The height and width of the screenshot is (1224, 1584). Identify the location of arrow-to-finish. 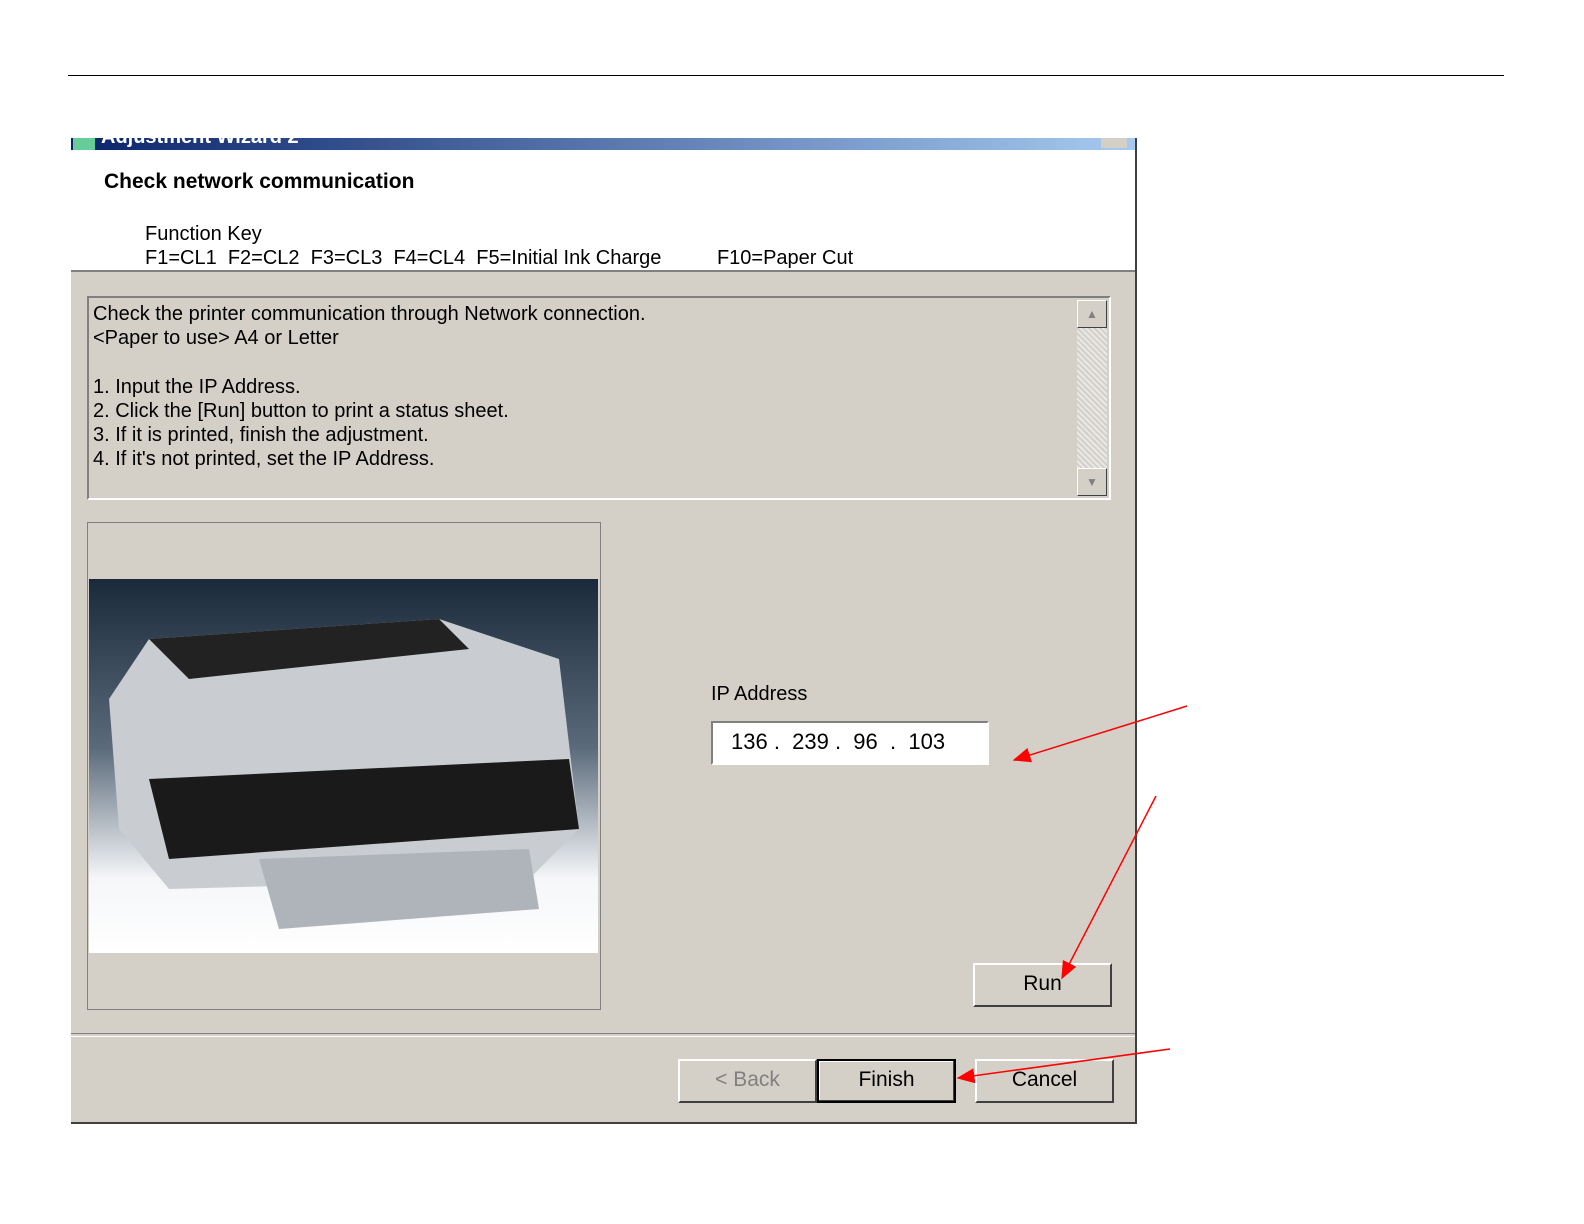
(1063, 1066).